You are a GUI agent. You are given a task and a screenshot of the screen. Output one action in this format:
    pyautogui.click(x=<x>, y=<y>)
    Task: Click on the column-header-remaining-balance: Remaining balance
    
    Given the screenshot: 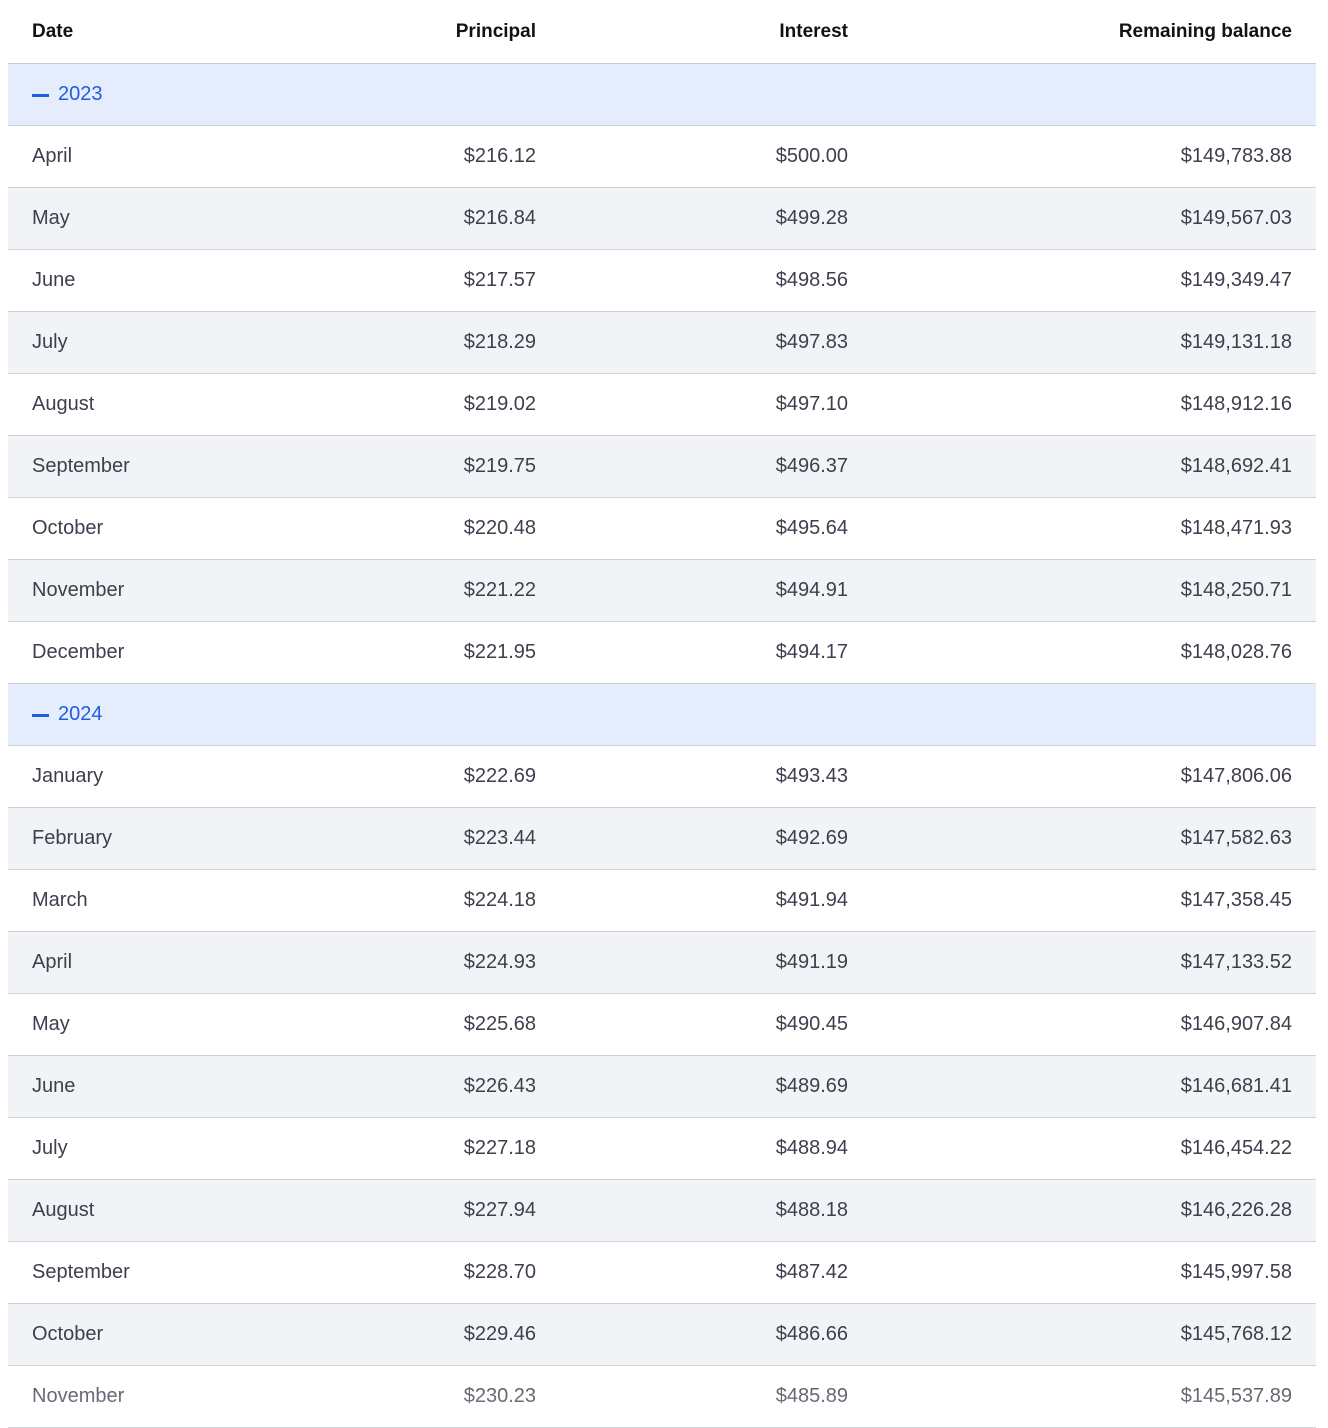 What is the action you would take?
    pyautogui.click(x=1205, y=31)
    